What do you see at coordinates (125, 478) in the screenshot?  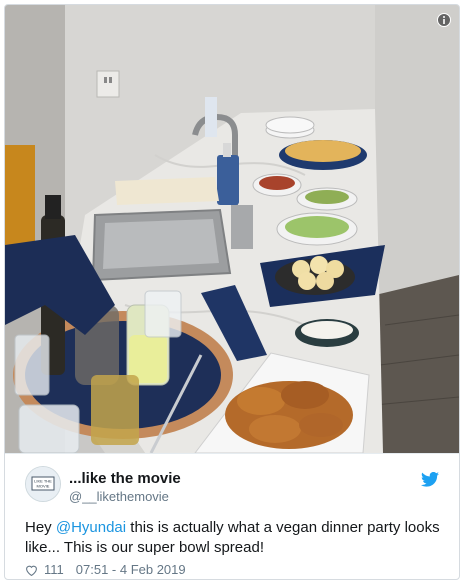 I see `display-name: ...like the movie` at bounding box center [125, 478].